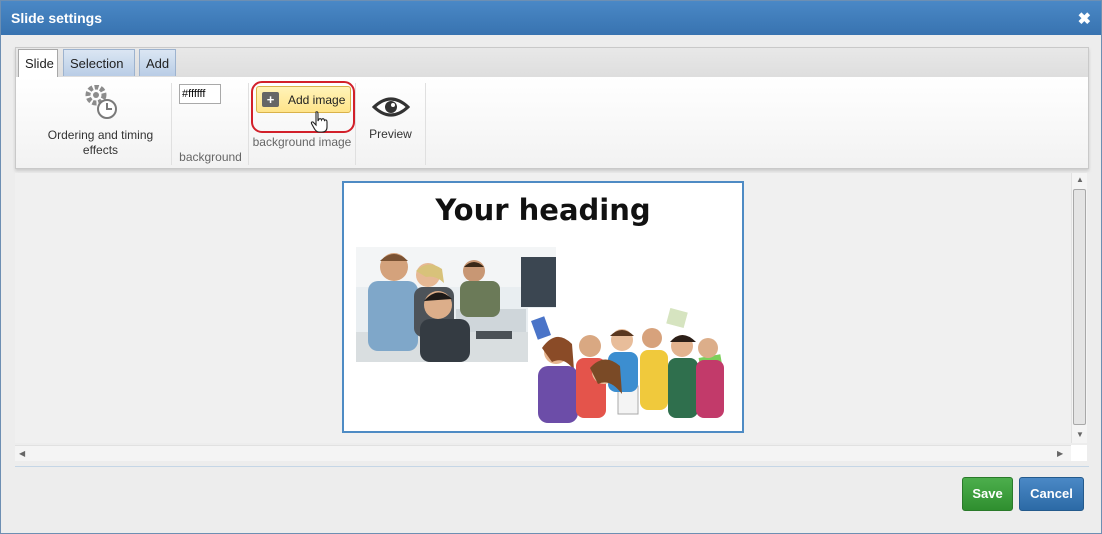 Image resolution: width=1102 pixels, height=534 pixels. What do you see at coordinates (628, 365) in the screenshot?
I see `students-group-photo` at bounding box center [628, 365].